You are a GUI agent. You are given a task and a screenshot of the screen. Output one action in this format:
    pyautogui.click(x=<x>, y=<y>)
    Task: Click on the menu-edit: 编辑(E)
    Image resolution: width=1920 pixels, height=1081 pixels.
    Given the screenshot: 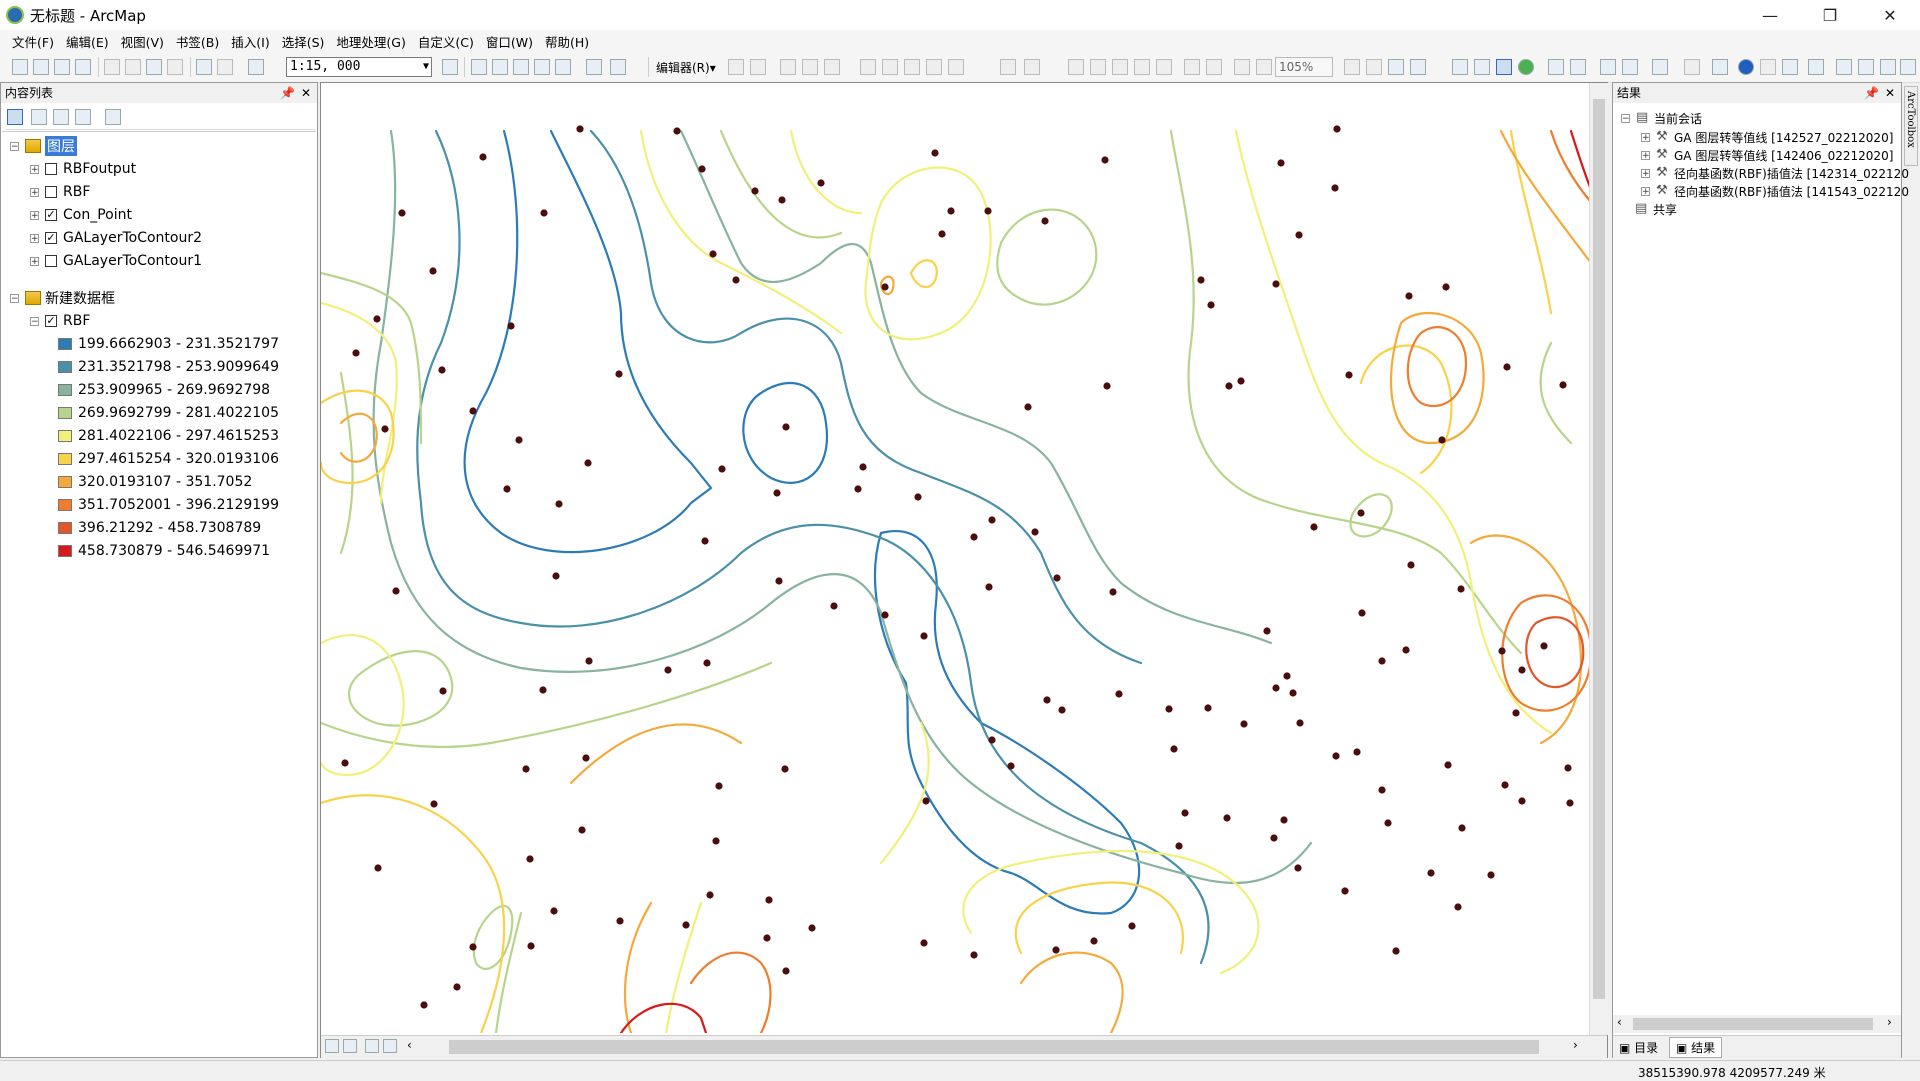 What is the action you would take?
    pyautogui.click(x=87, y=41)
    